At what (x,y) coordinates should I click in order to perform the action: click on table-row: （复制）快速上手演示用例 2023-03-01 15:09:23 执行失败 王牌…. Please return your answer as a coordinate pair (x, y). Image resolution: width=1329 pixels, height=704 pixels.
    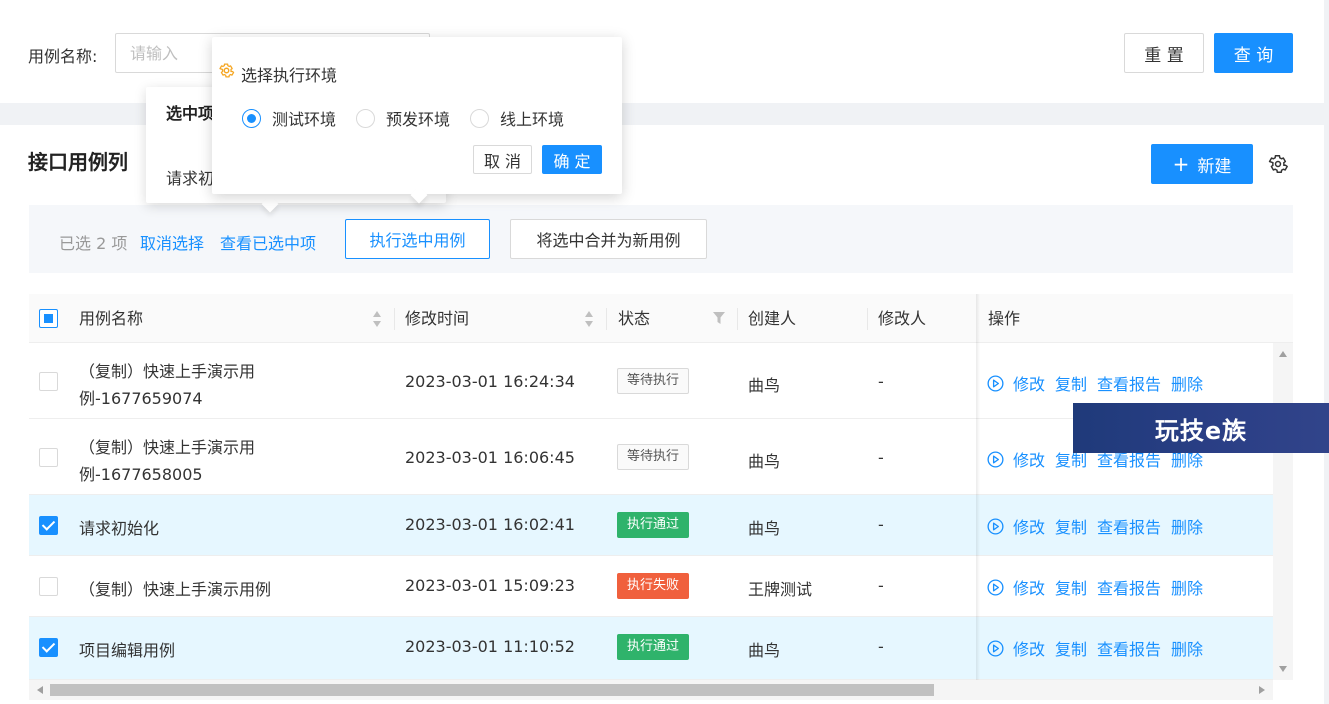
    Looking at the image, I should click on (651, 586).